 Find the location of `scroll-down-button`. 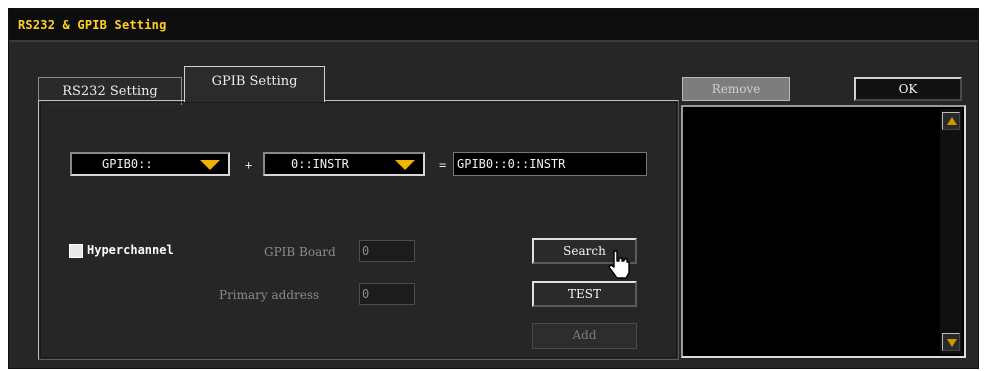

scroll-down-button is located at coordinates (951, 342).